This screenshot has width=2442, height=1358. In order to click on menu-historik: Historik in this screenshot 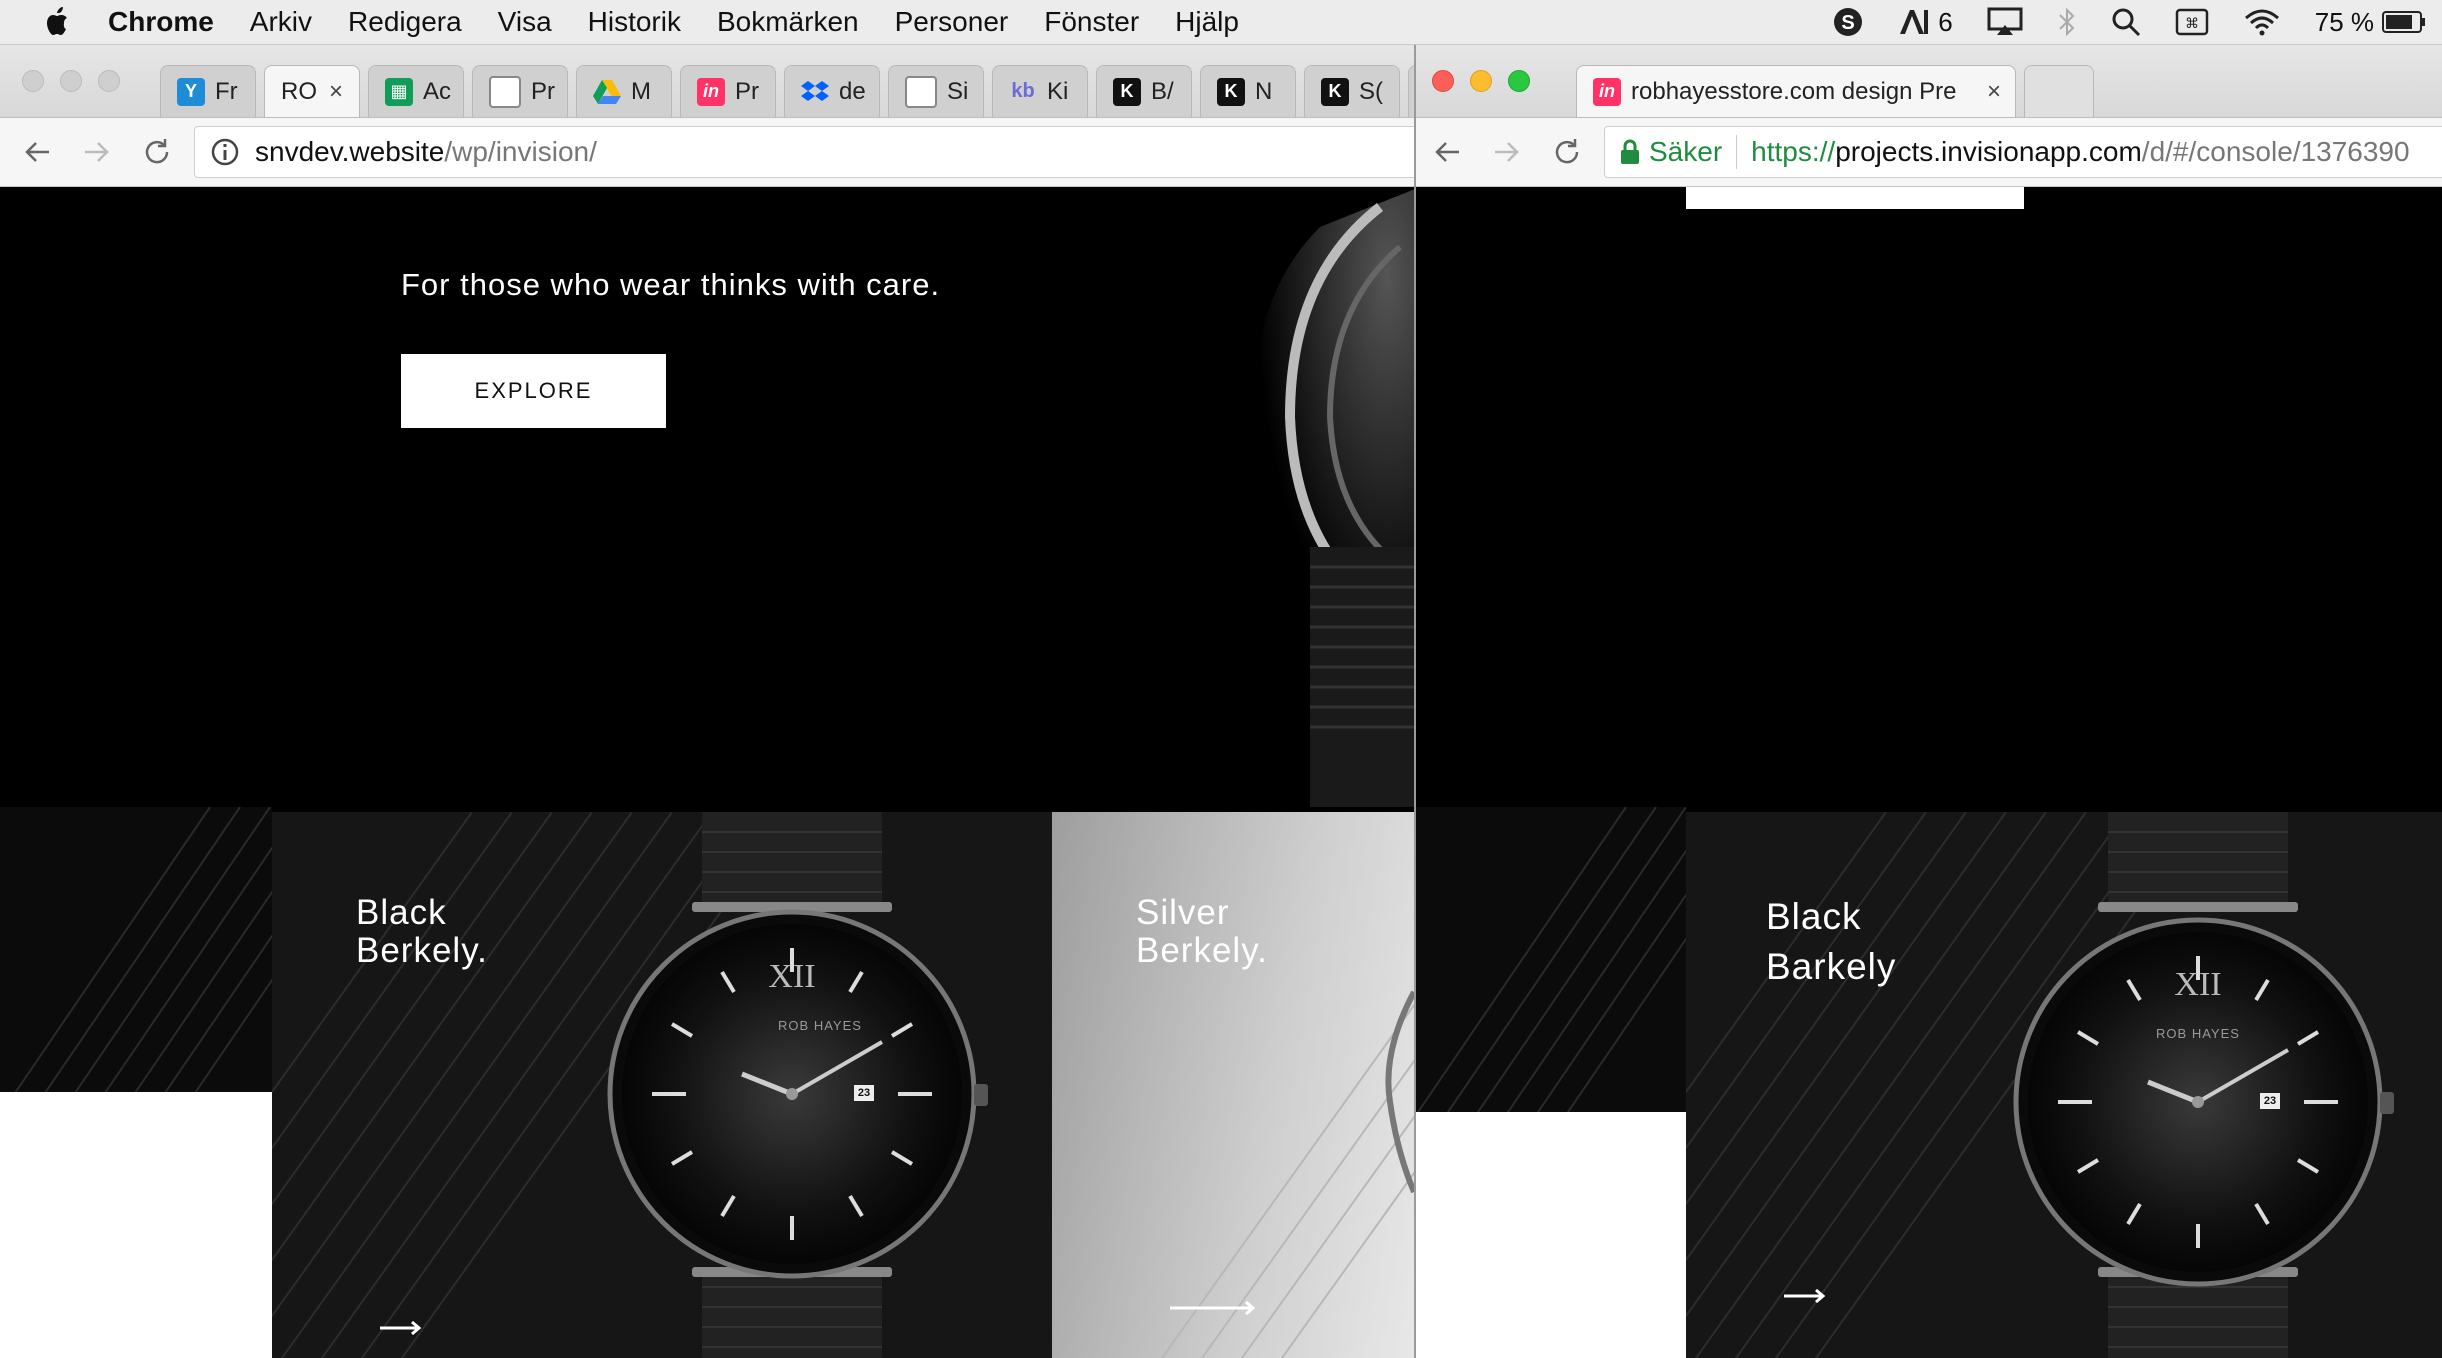, I will do `click(634, 22)`.